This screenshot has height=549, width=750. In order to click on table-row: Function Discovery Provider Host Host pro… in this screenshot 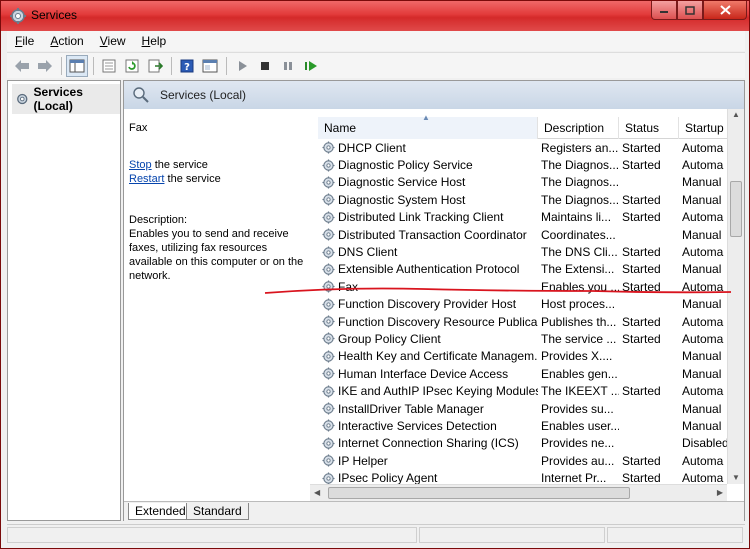, I will do `click(529, 304)`.